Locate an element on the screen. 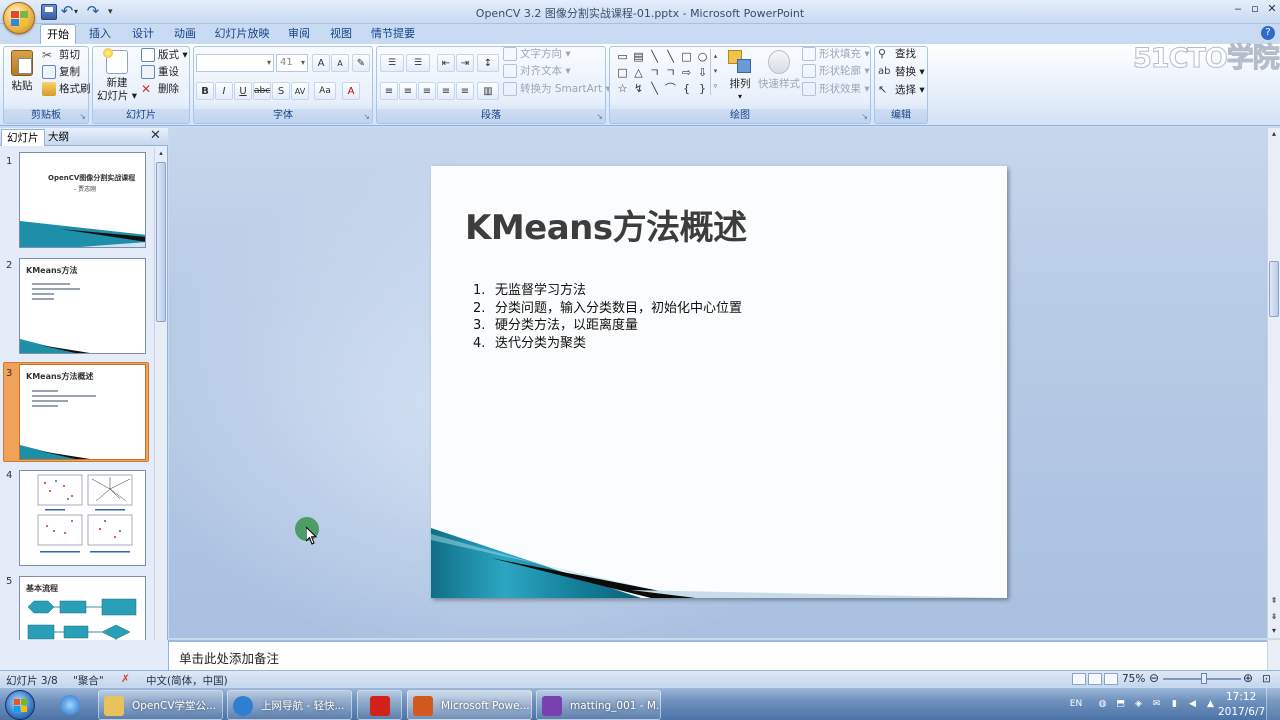  slide-thumbnail-3: KMeans方法概述 is located at coordinates (82, 412).